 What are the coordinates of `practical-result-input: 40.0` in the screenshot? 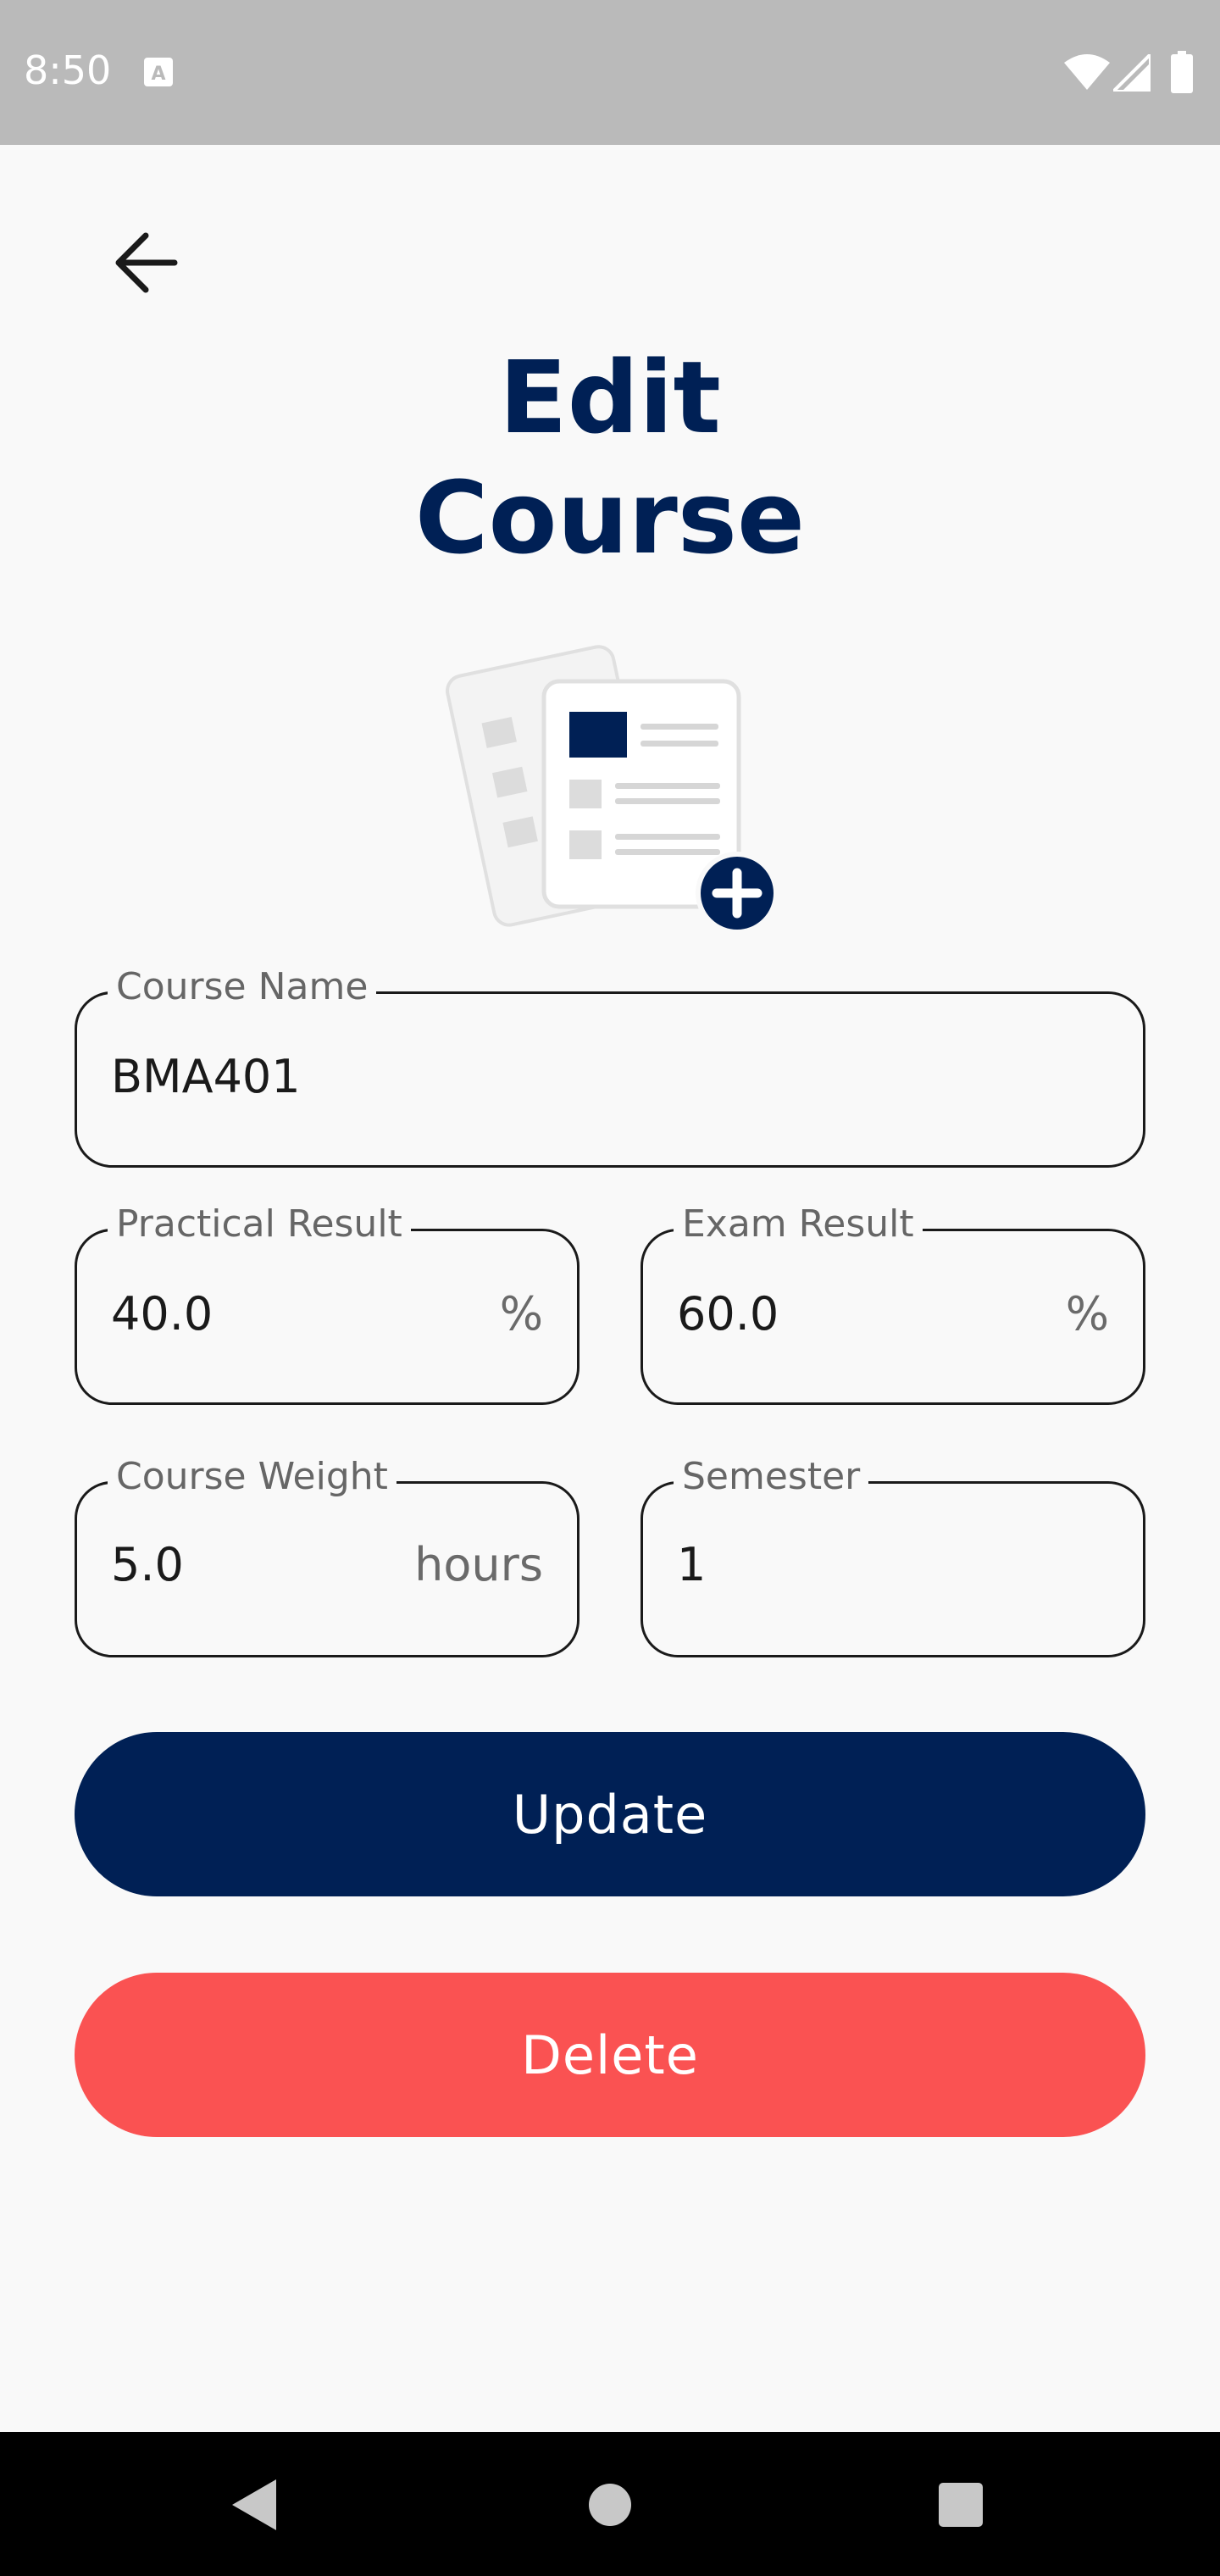 It's located at (280, 1314).